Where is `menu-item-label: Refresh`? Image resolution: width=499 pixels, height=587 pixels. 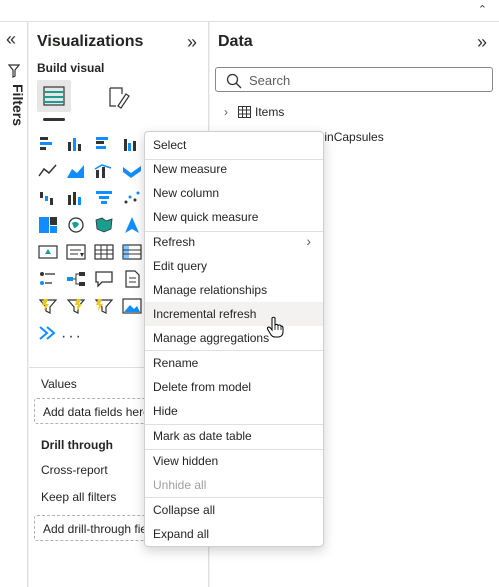 menu-item-label: Refresh is located at coordinates (174, 242).